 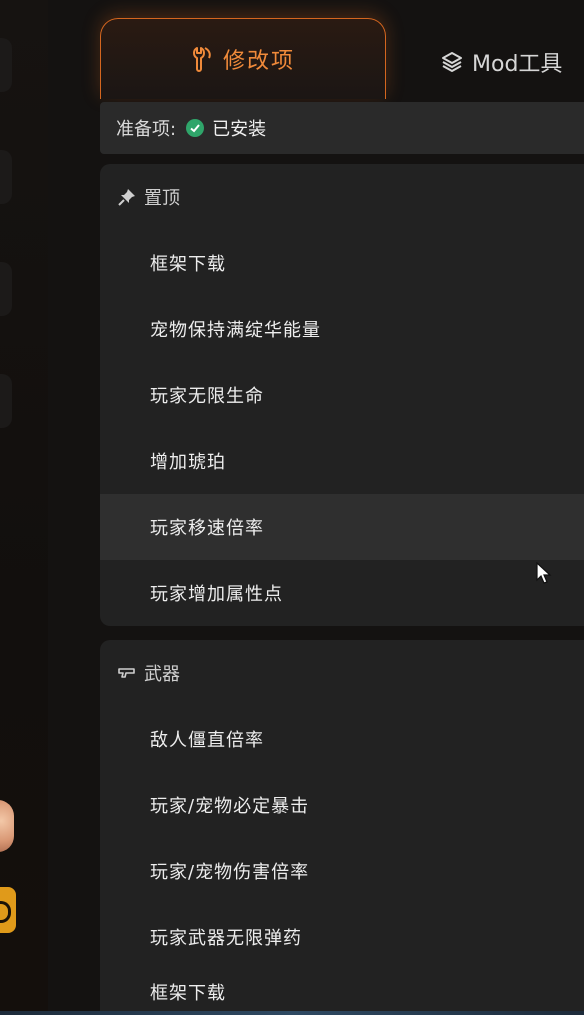 I want to click on gun-icon, so click(x=126, y=673).